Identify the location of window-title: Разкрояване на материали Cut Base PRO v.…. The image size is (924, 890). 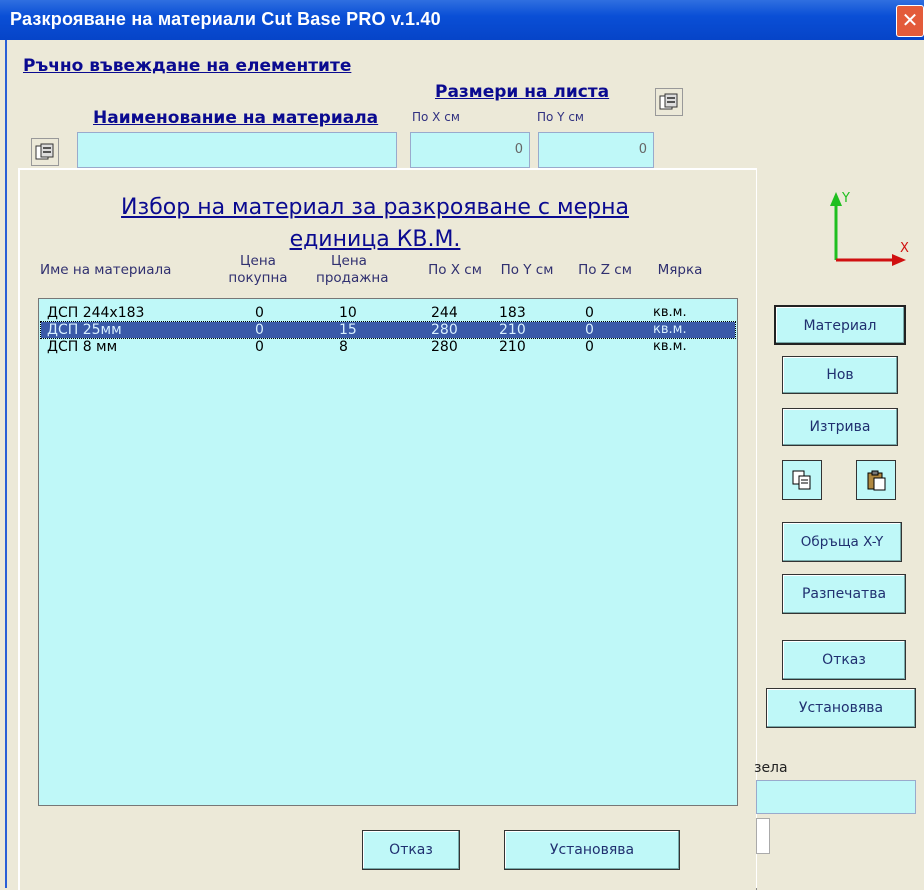
(225, 19).